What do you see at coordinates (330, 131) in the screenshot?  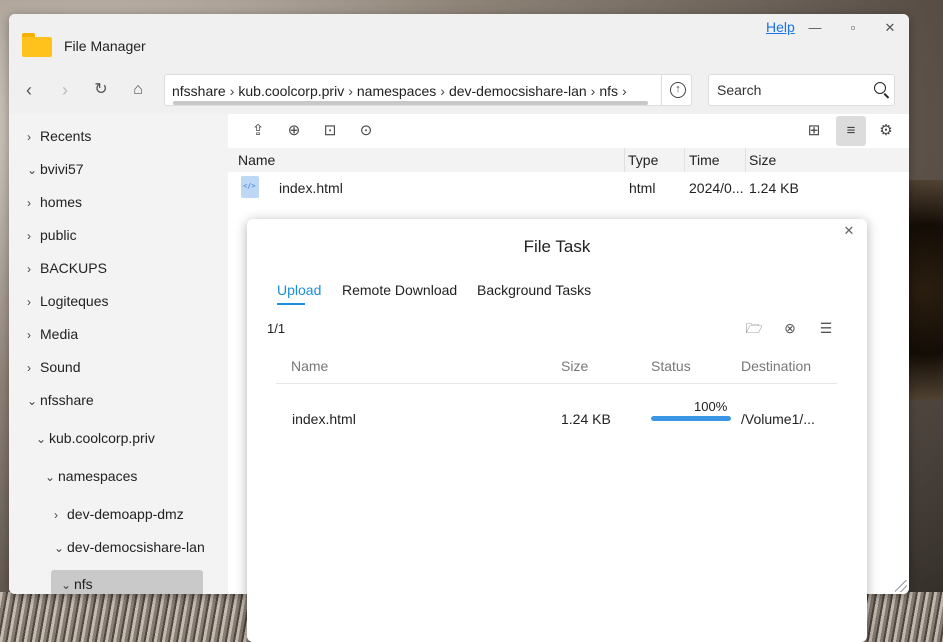 I see `remote-download-icon: ⊡` at bounding box center [330, 131].